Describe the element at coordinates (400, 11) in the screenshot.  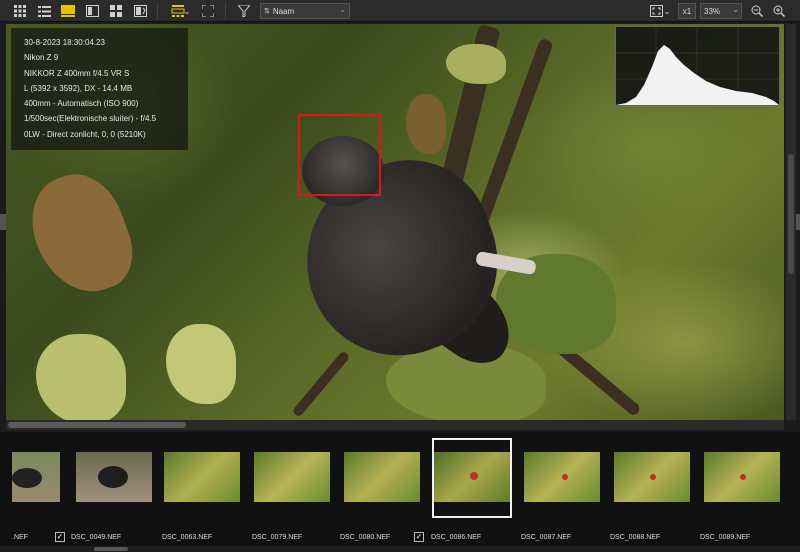
I see `toolbar: ⌄ ⇅ Naam ⌄ ⌄ x1 33% ⌄` at that location.